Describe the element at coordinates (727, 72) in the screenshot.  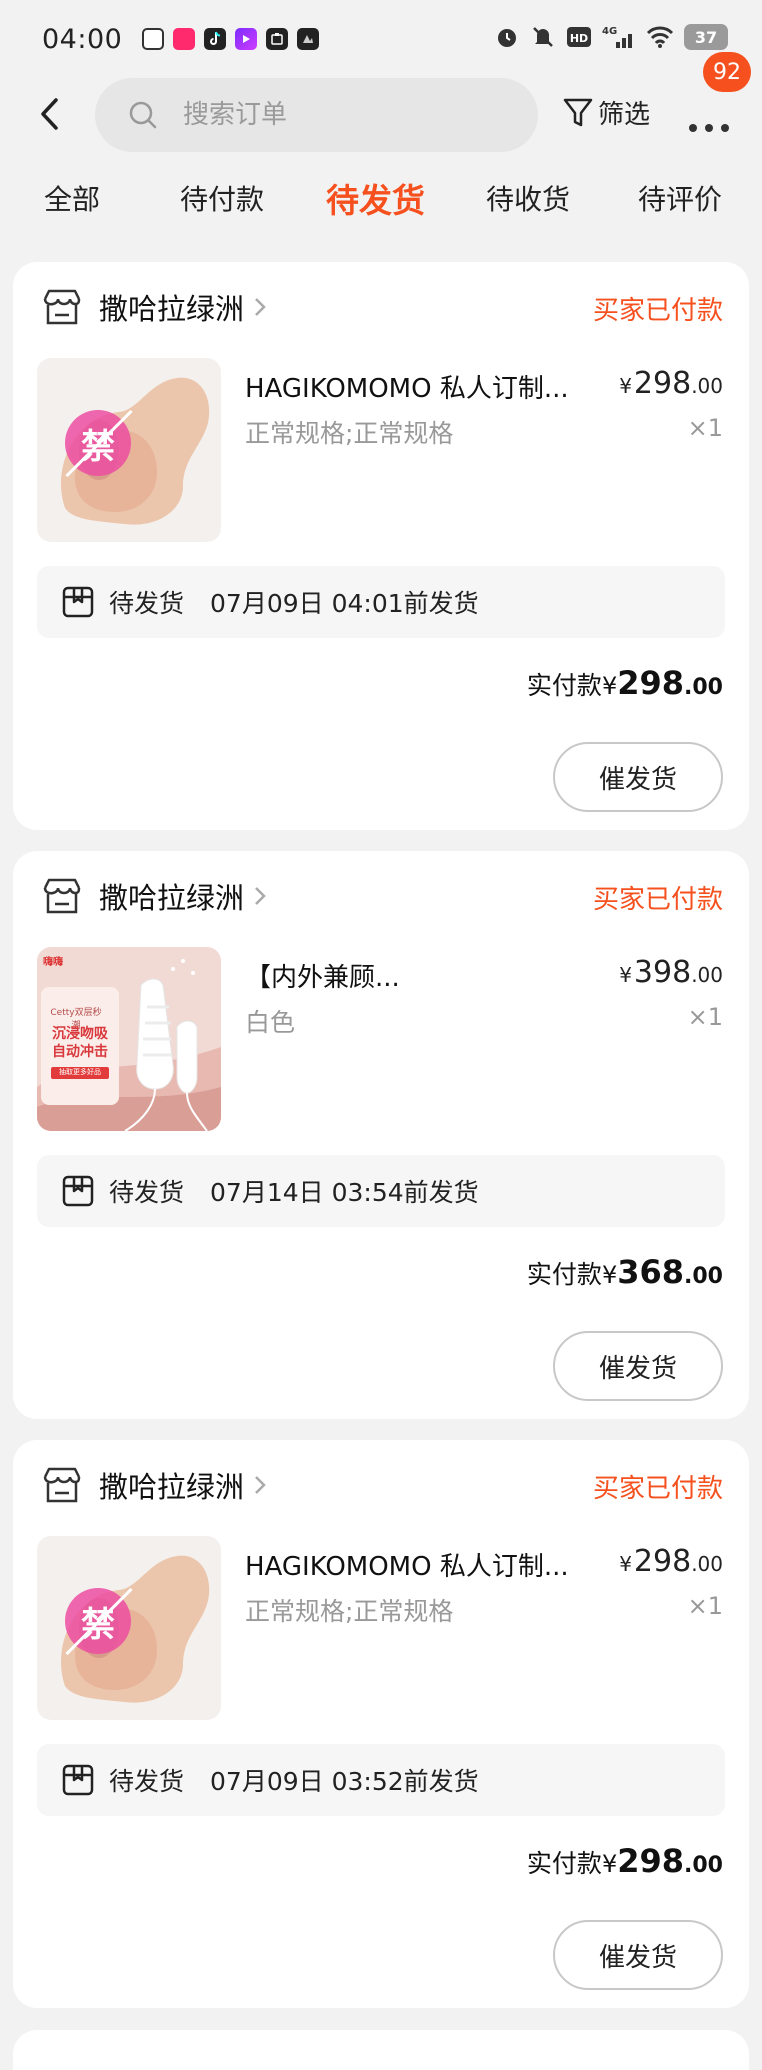
I see `message-count-badge: 92` at that location.